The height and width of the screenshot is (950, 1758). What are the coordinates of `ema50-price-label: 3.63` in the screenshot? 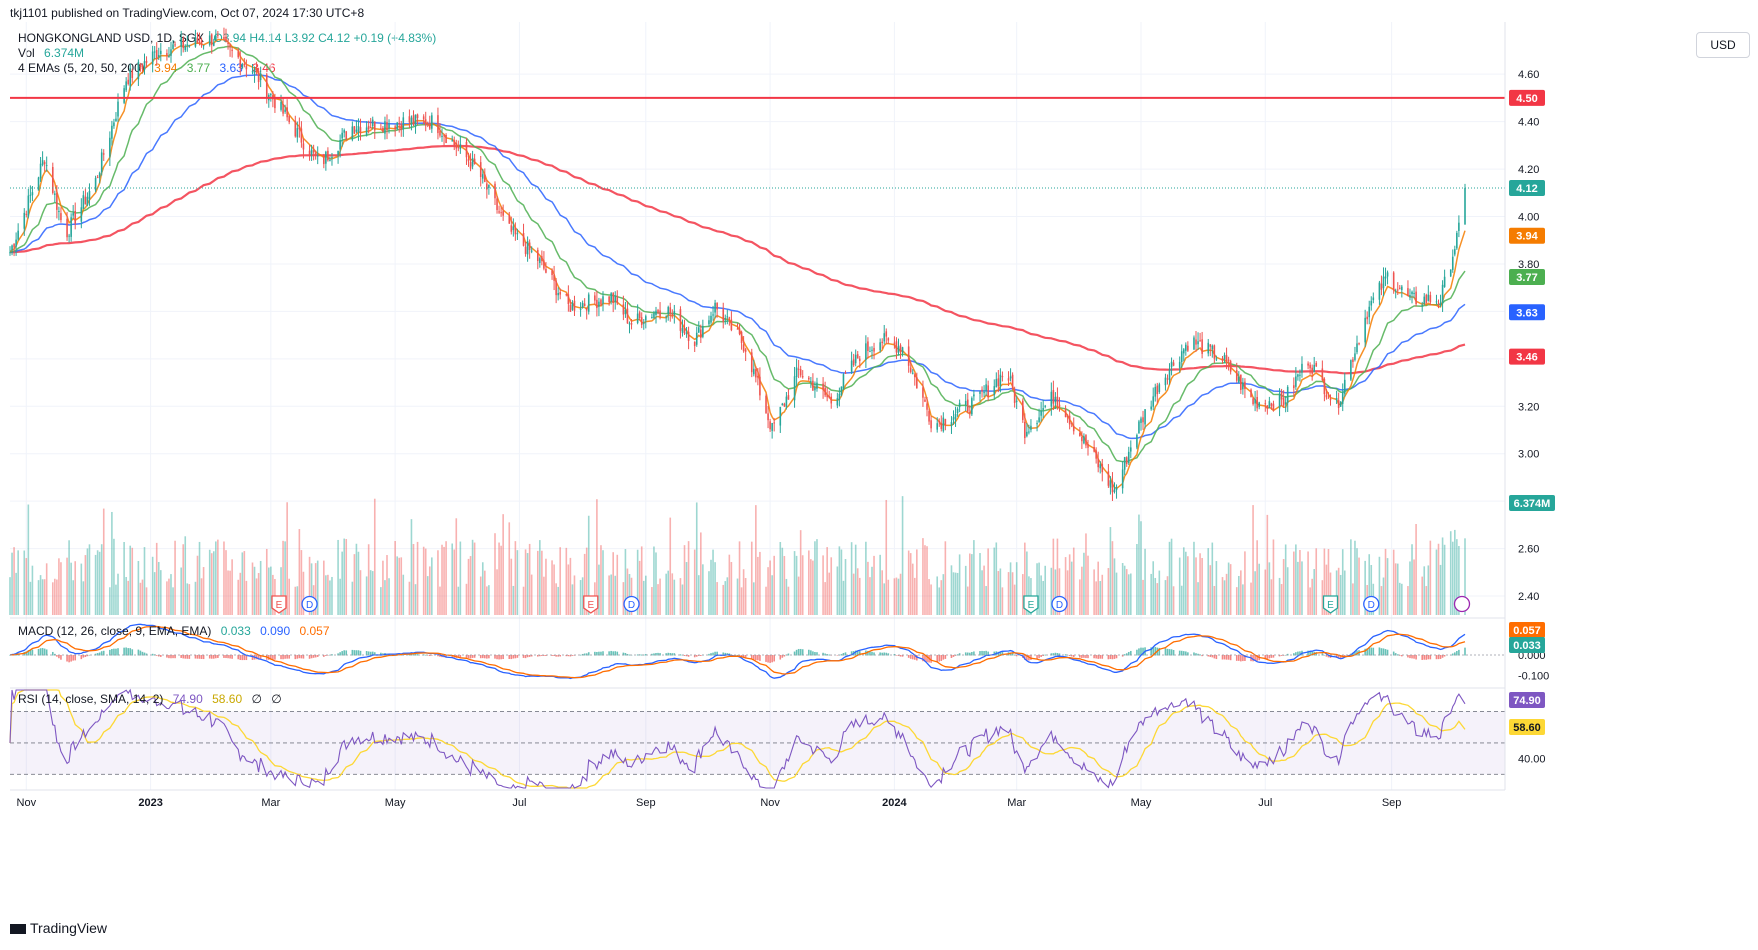 It's located at (1526, 313).